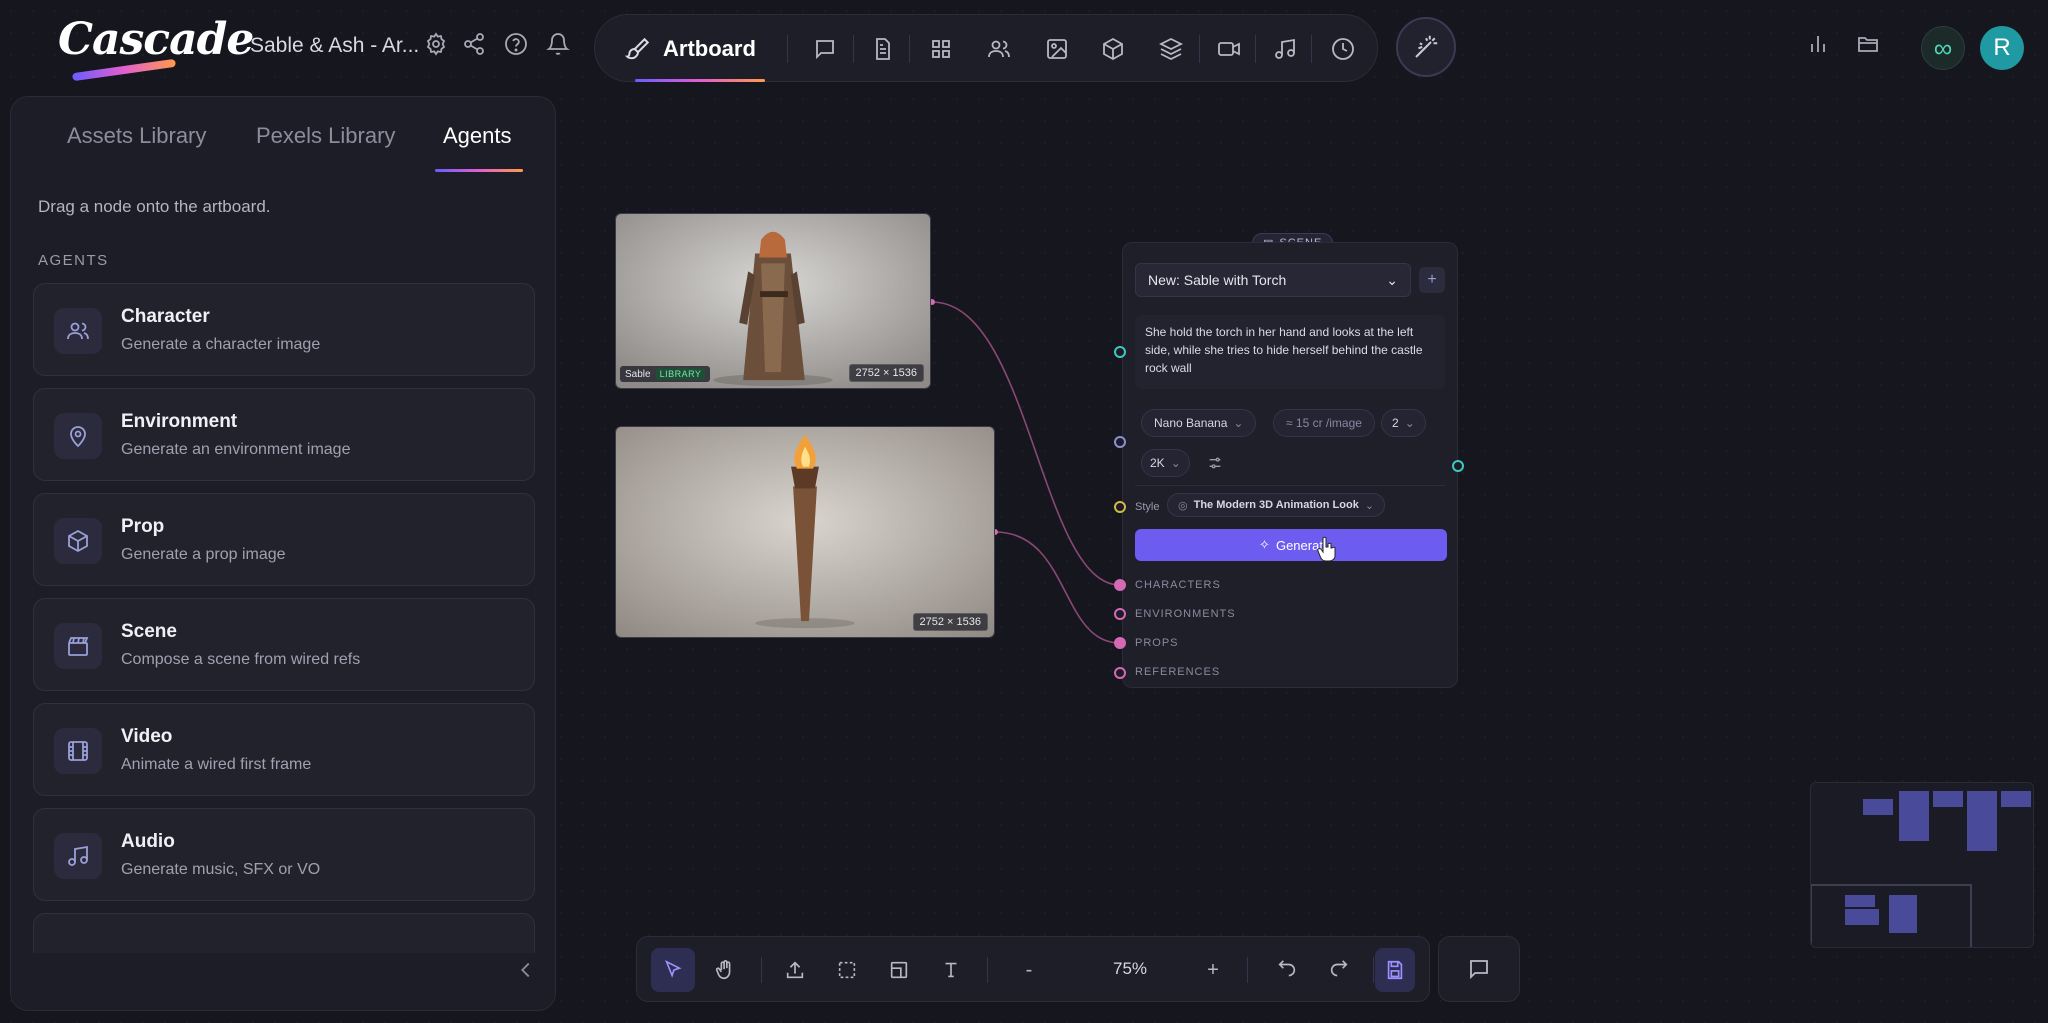 The height and width of the screenshot is (1023, 2048). What do you see at coordinates (284, 644) in the screenshot?
I see `agent-card-scene: Scene Compose a scene from wired refs` at bounding box center [284, 644].